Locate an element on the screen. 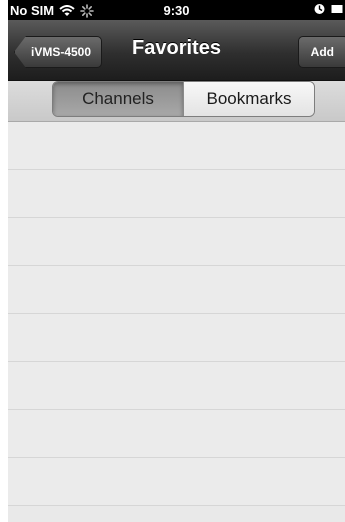 This screenshot has height=522, width=345. page-title: Favorites is located at coordinates (176, 48).